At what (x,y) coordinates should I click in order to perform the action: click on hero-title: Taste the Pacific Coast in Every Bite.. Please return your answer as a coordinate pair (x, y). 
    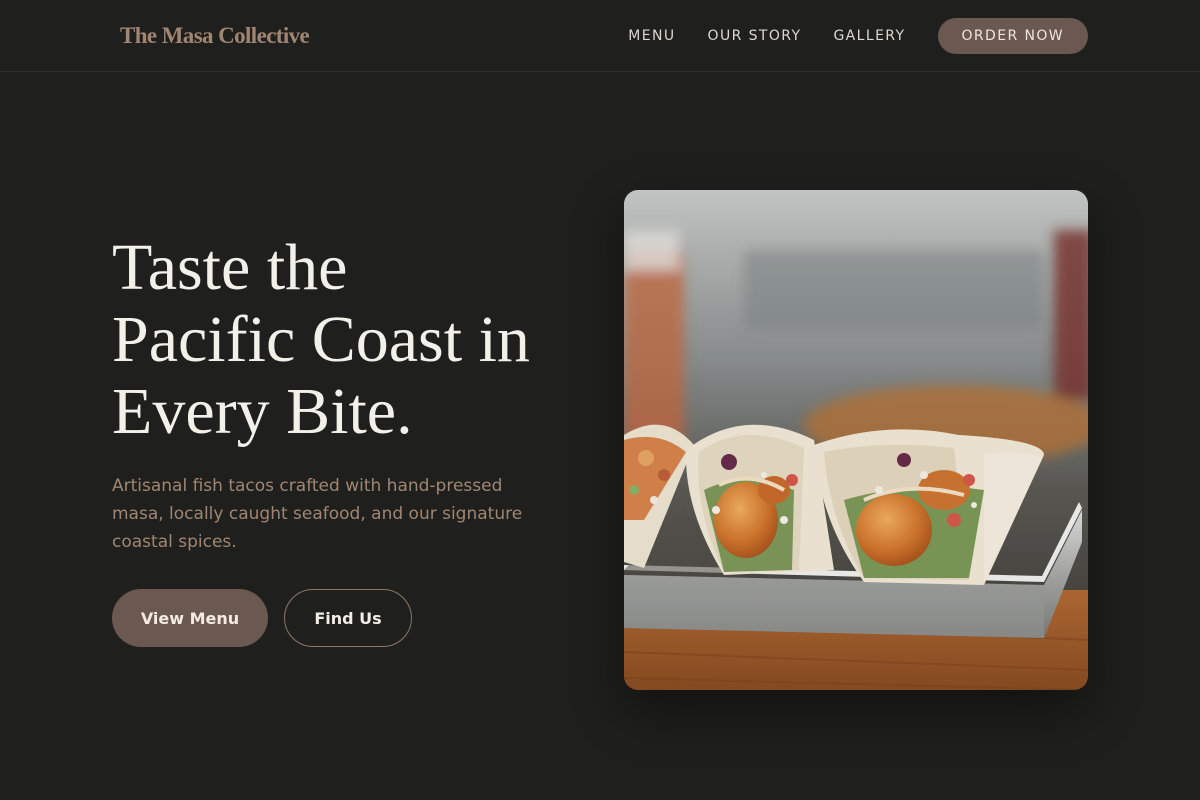
    Looking at the image, I should click on (352, 340).